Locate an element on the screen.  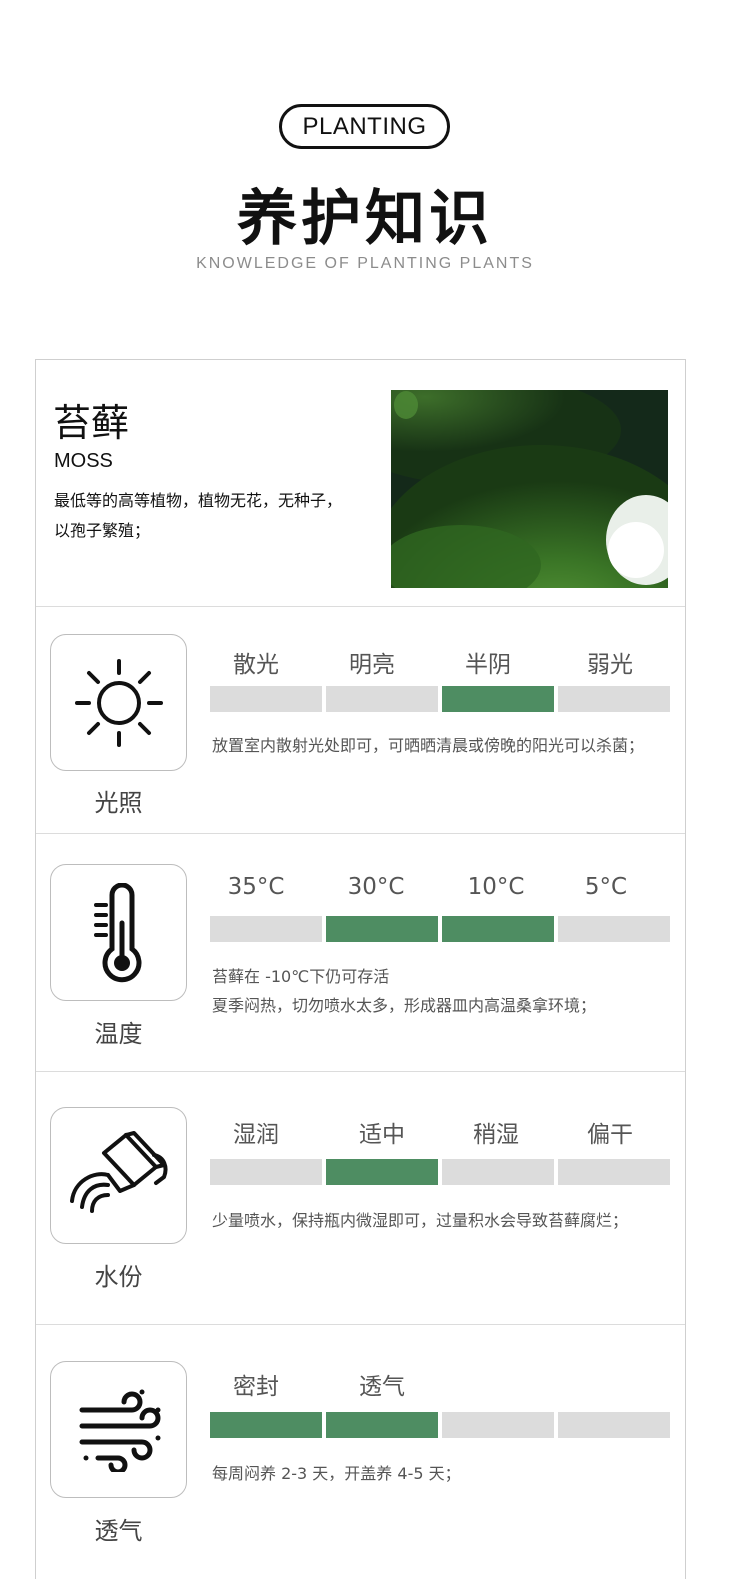
plant-description-line: 最低等的高等植物，植物无花，无种子， is located at coordinates (198, 500).